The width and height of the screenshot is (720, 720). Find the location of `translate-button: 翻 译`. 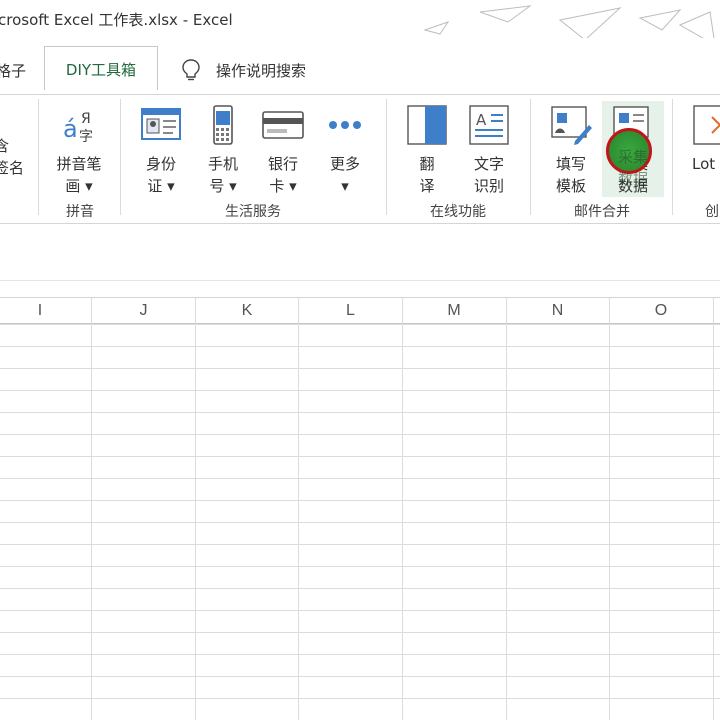

translate-button: 翻 译 is located at coordinates (427, 149).